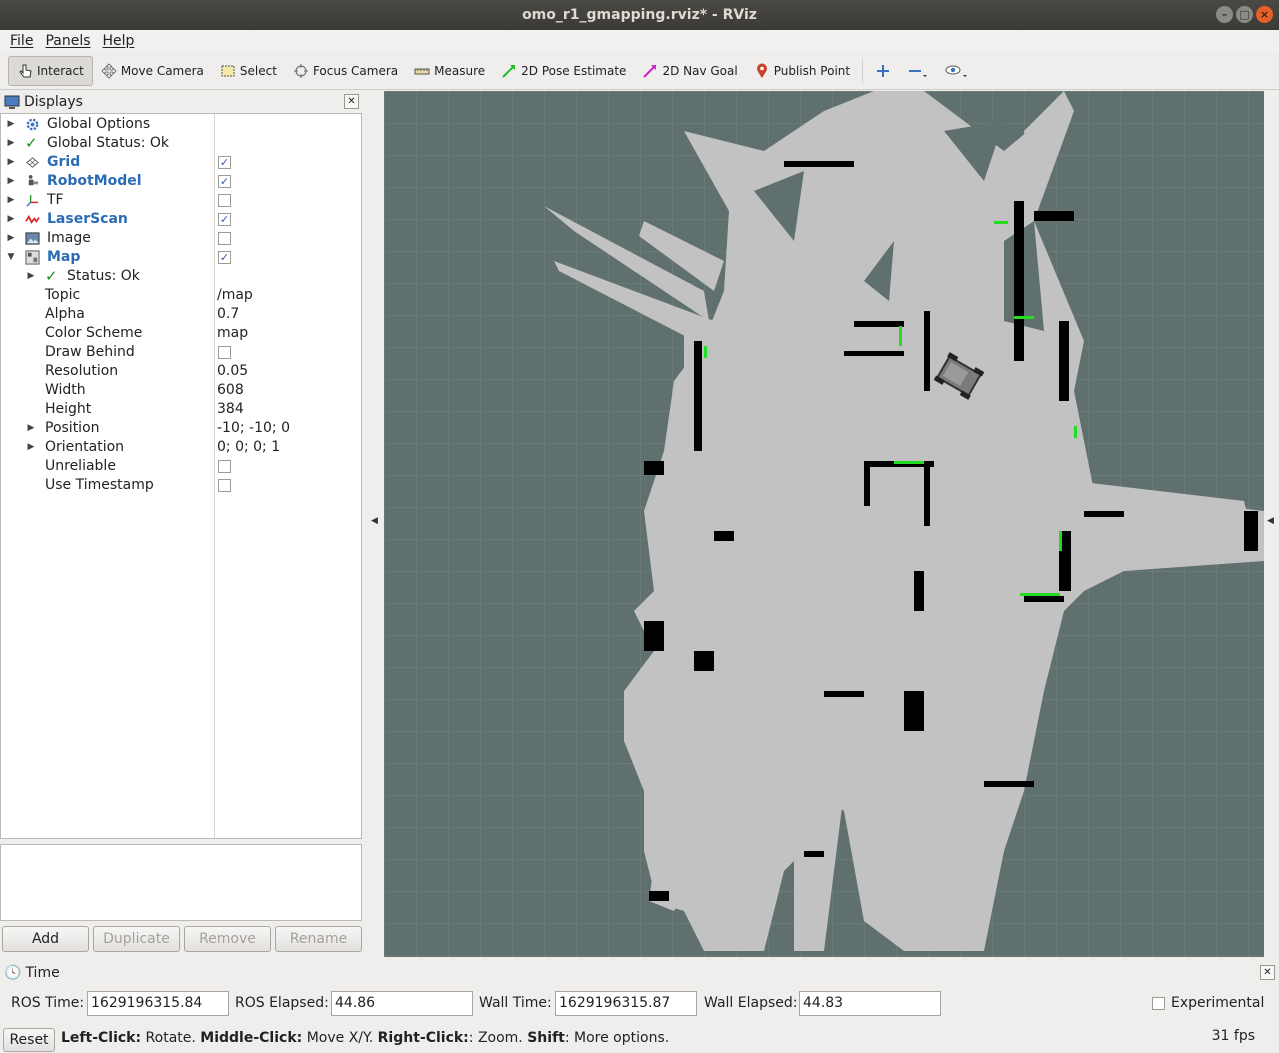 This screenshot has width=1279, height=1053. Describe the element at coordinates (918, 71) in the screenshot. I see `remove-tool-button` at that location.